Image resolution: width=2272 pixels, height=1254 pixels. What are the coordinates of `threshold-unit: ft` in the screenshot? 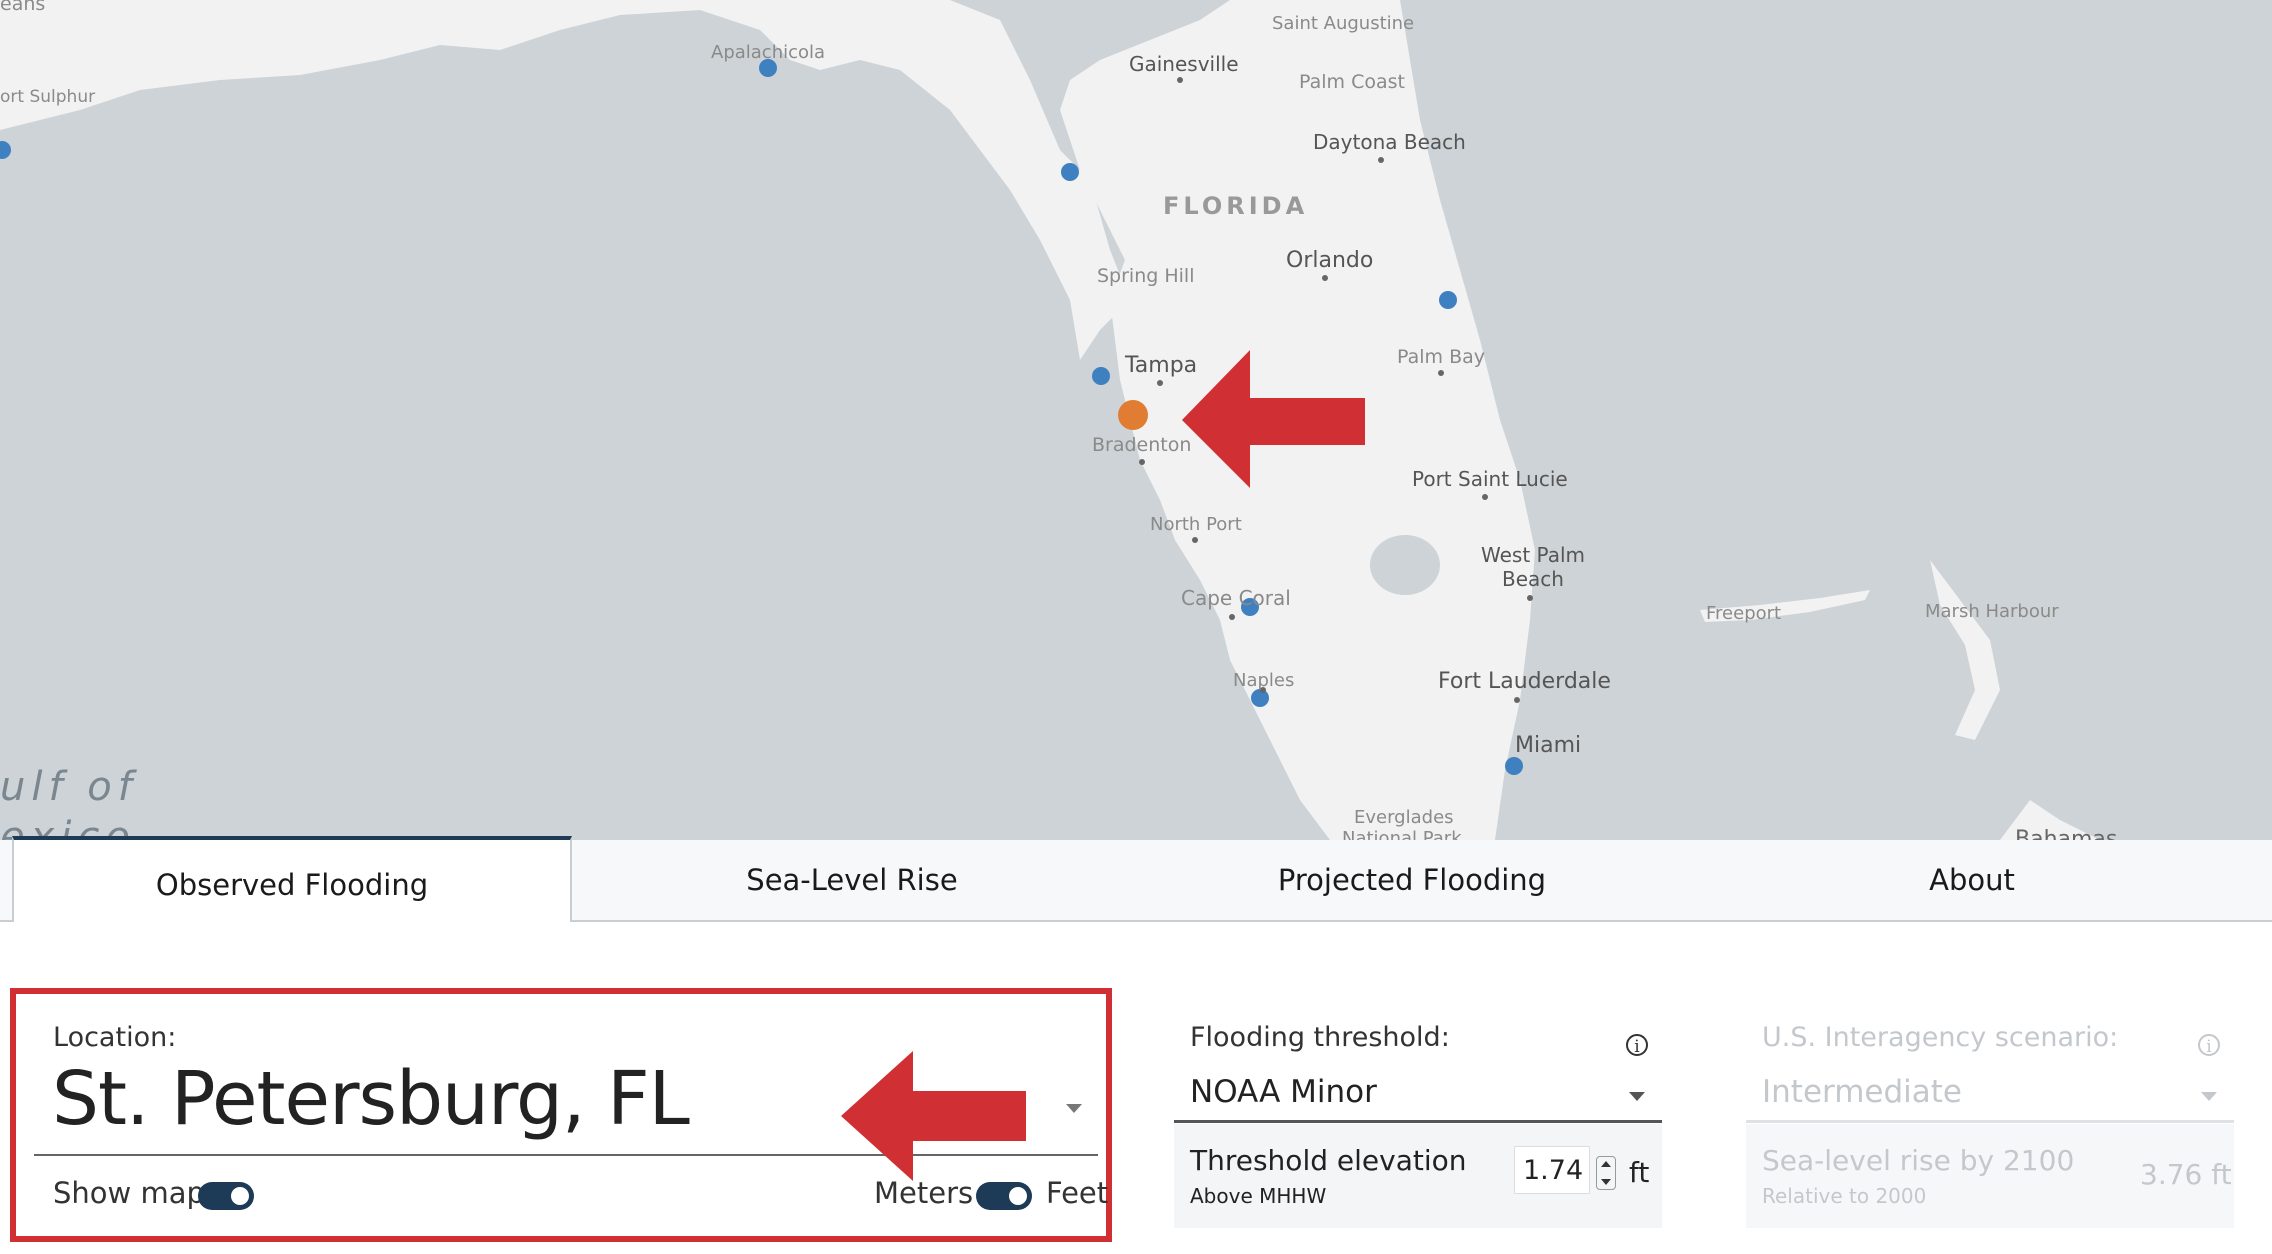 It's located at (1639, 1172).